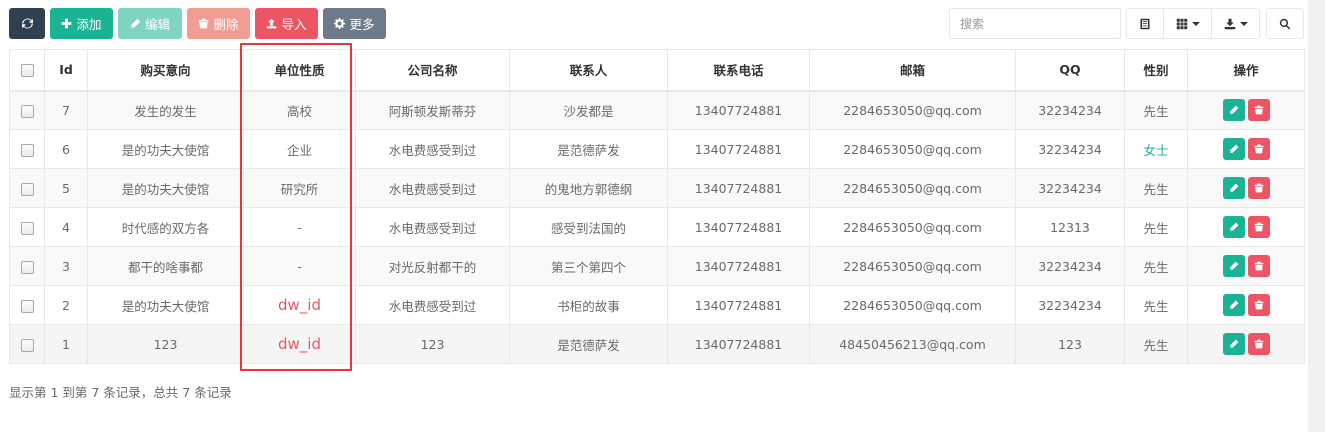 The height and width of the screenshot is (432, 1325). I want to click on header-contact: 联系人, so click(588, 70).